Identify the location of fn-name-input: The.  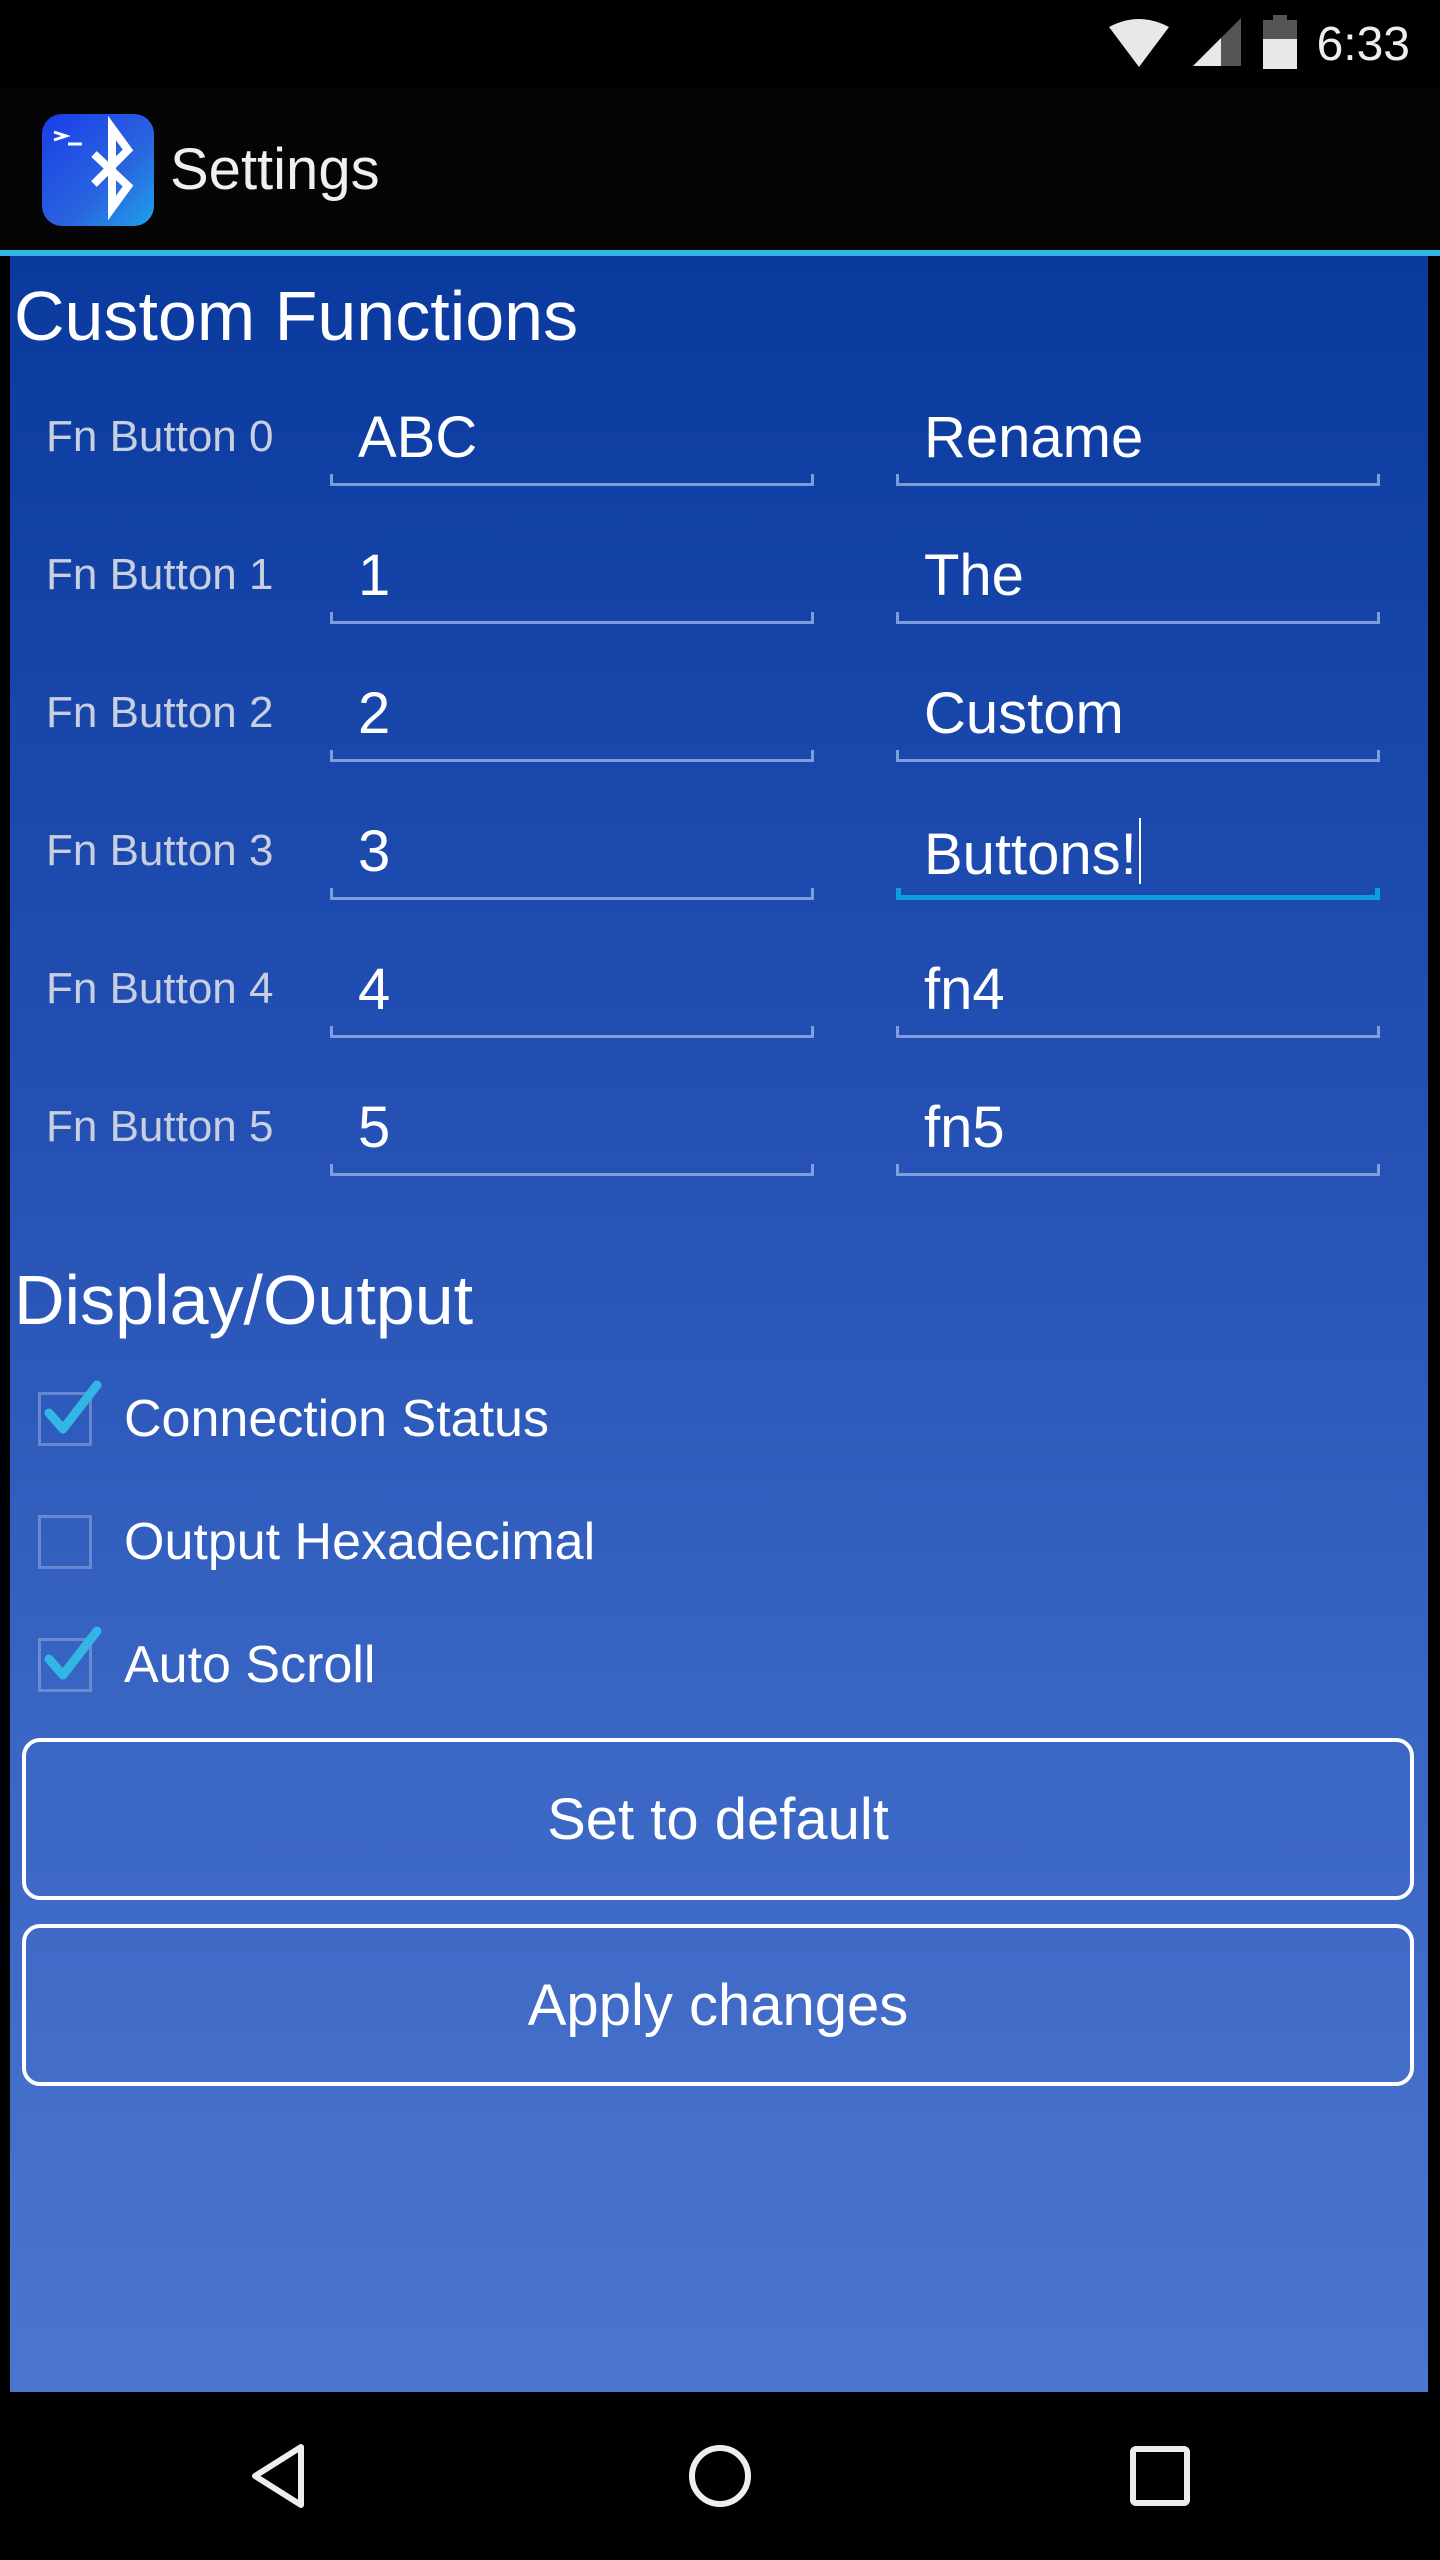
(1138, 579).